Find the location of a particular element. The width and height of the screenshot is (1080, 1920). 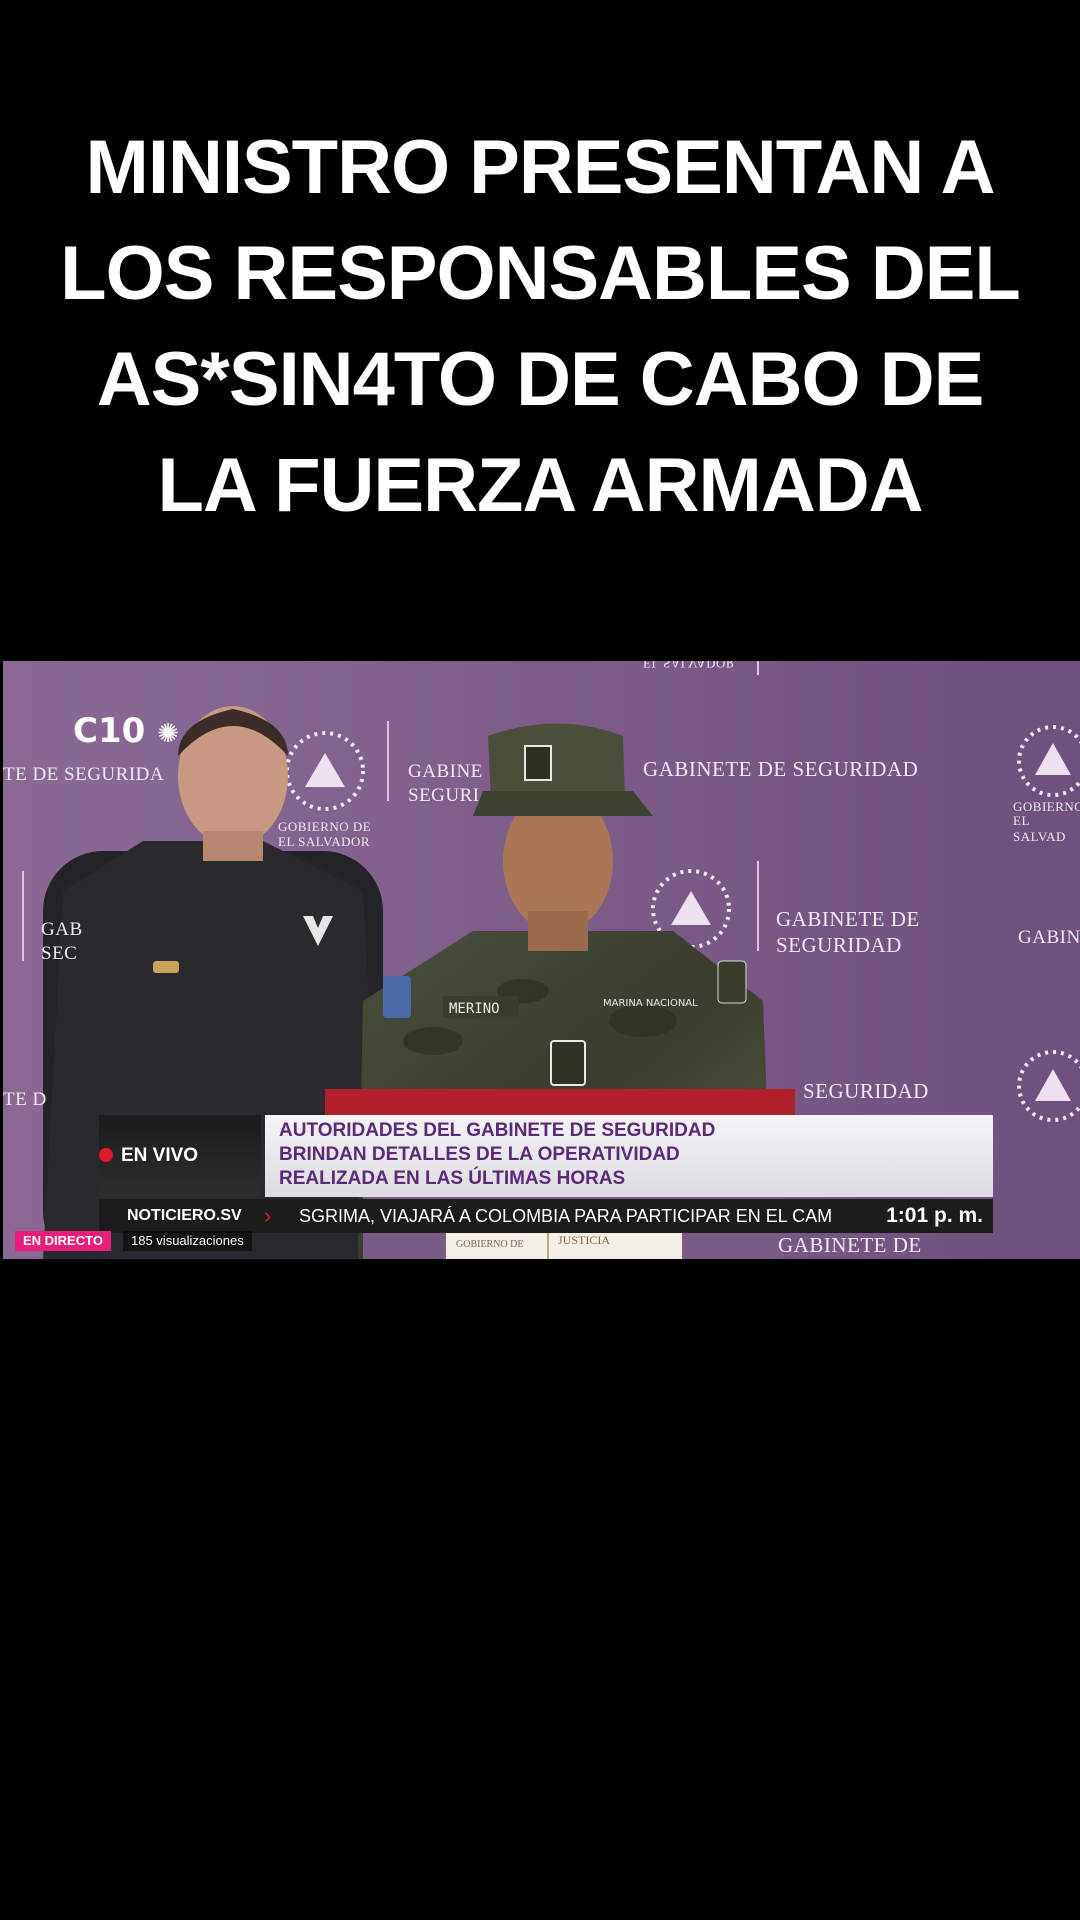

backdrop-text: GABINETE DE is located at coordinates (848, 919).